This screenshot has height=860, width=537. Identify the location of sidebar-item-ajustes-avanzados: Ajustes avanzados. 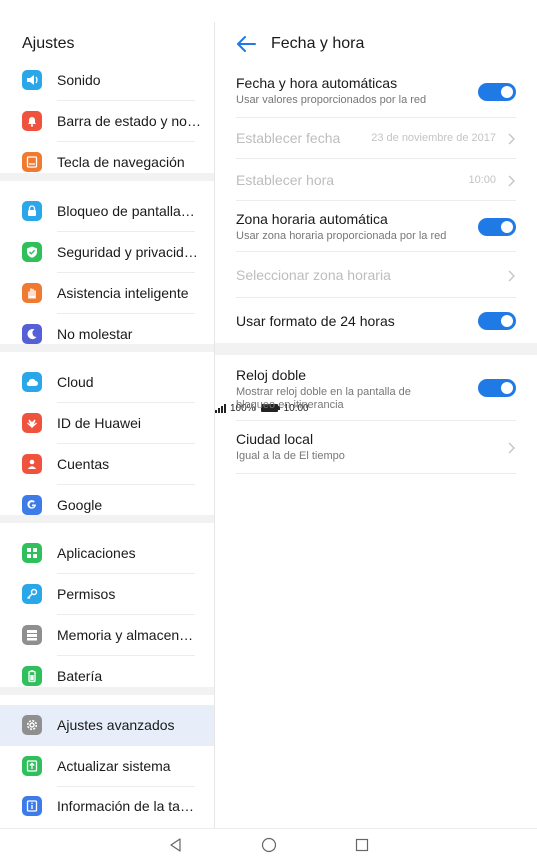
(107, 725).